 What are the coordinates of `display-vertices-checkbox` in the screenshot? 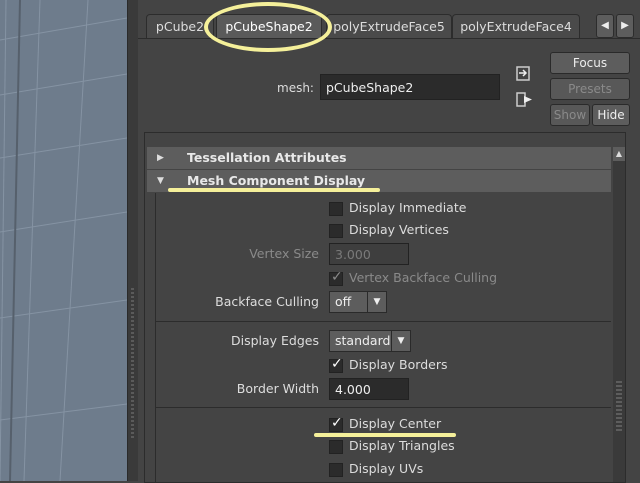 It's located at (336, 231).